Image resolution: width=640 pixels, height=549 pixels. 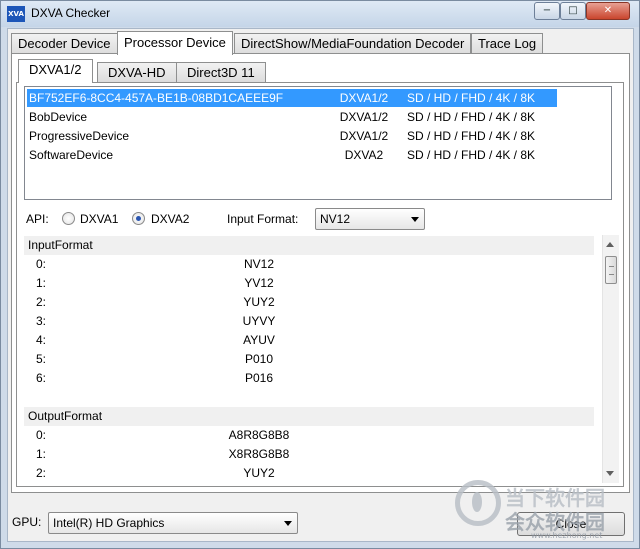 I want to click on gpu-select: Intel(R) HD Graphics, so click(x=173, y=523).